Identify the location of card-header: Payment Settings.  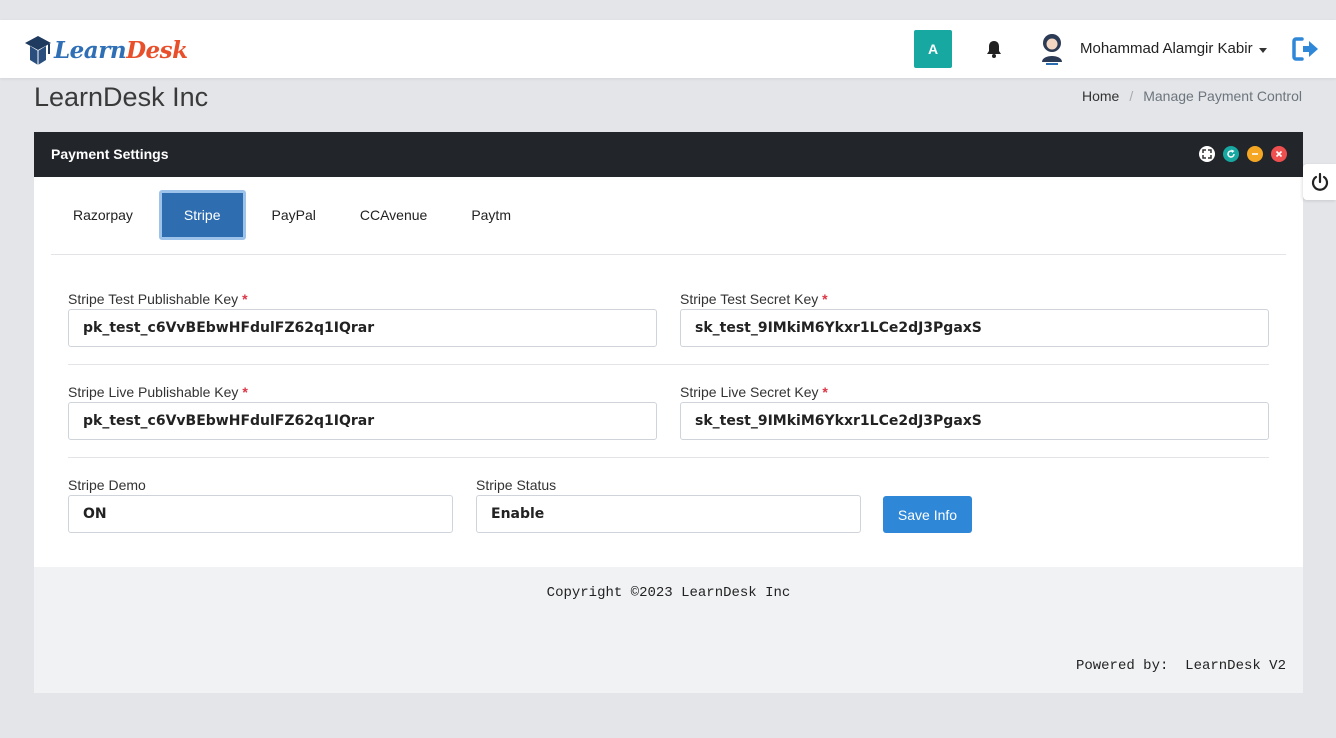
(668, 154).